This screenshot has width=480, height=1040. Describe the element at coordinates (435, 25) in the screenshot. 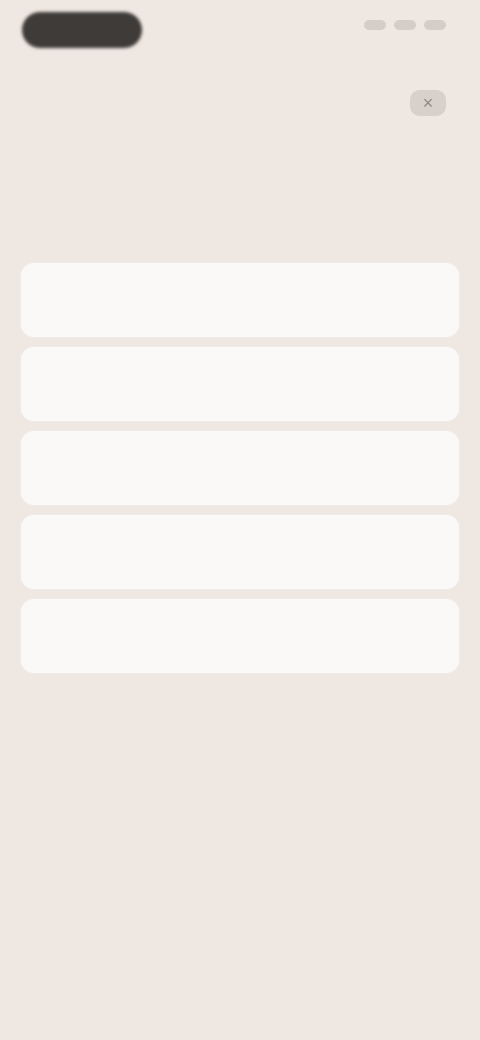

I see `battery-icon` at that location.